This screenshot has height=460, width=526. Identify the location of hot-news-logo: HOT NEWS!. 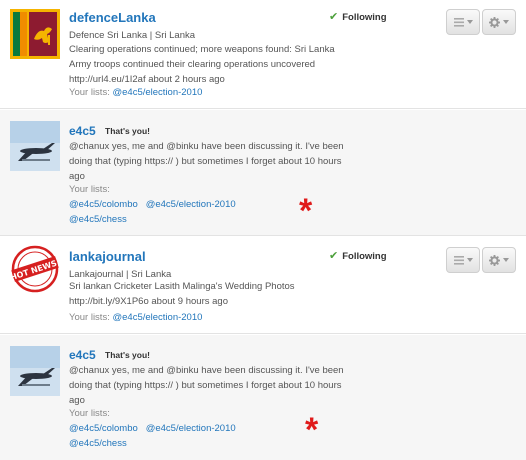
(35, 269).